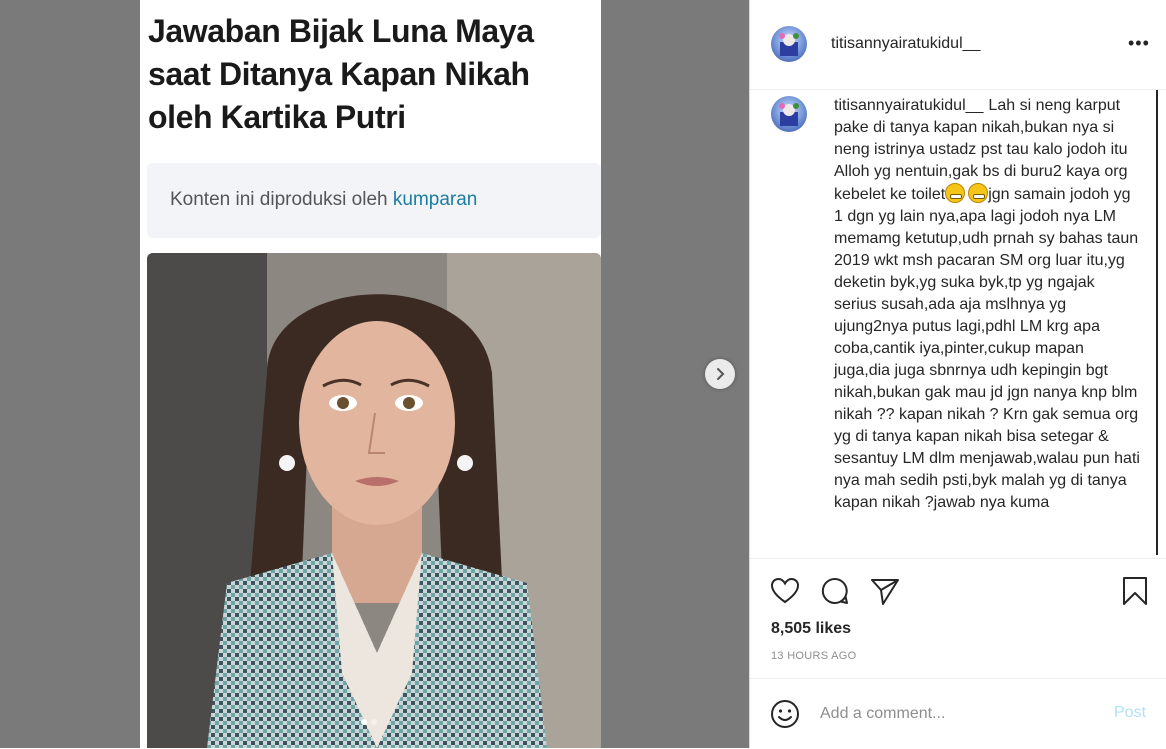 This screenshot has height=749, width=1166. Describe the element at coordinates (905, 44) in the screenshot. I see `author-username: titisannyairatukidul__` at that location.